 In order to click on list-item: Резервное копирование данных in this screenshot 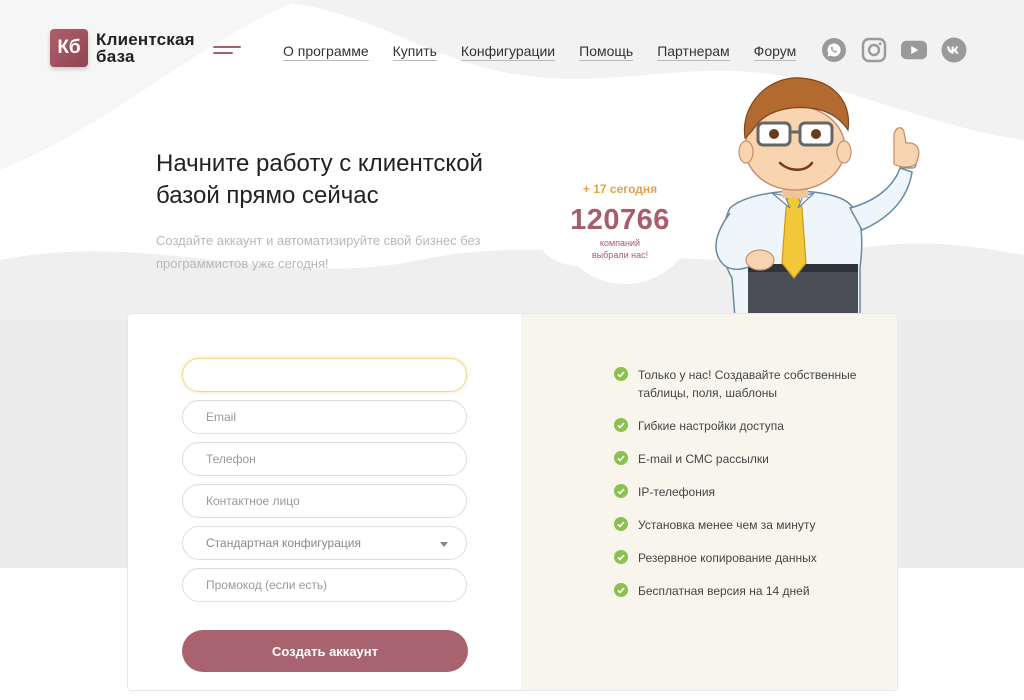, I will do `click(744, 558)`.